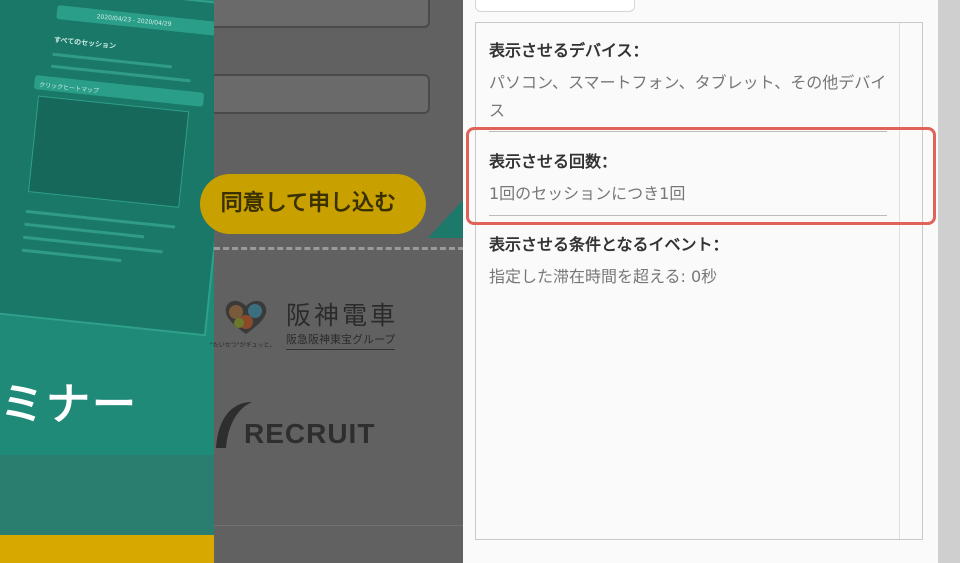  What do you see at coordinates (609, 244) in the screenshot?
I see `trigger-event-section-title: 表示させる条件となるイベント：` at bounding box center [609, 244].